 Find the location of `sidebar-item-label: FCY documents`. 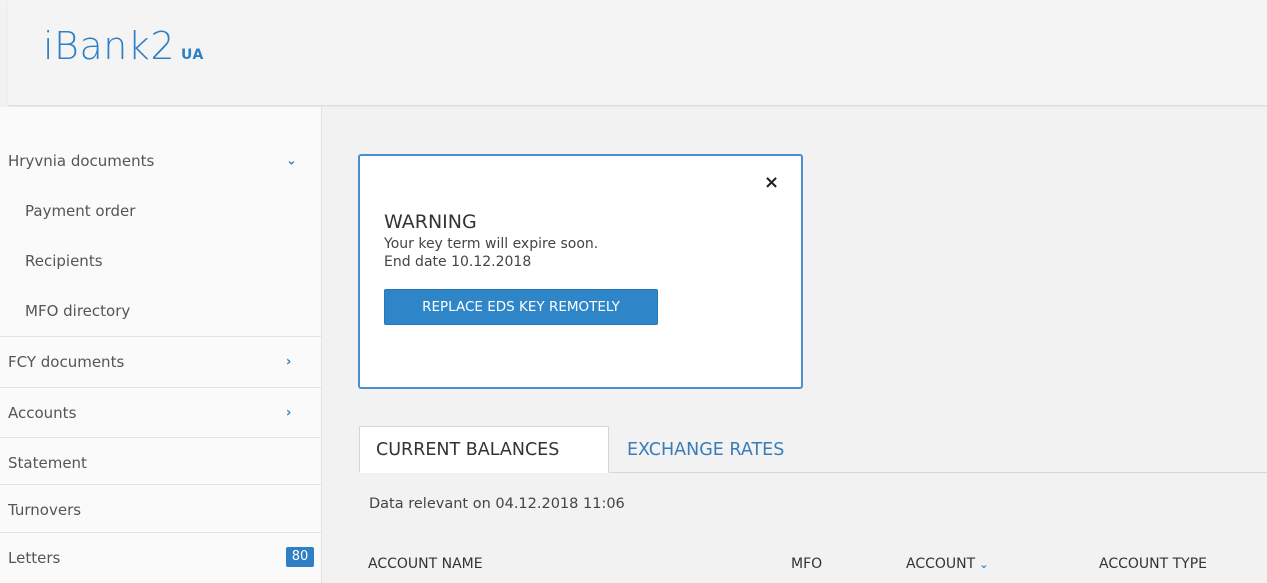

sidebar-item-label: FCY documents is located at coordinates (66, 361).